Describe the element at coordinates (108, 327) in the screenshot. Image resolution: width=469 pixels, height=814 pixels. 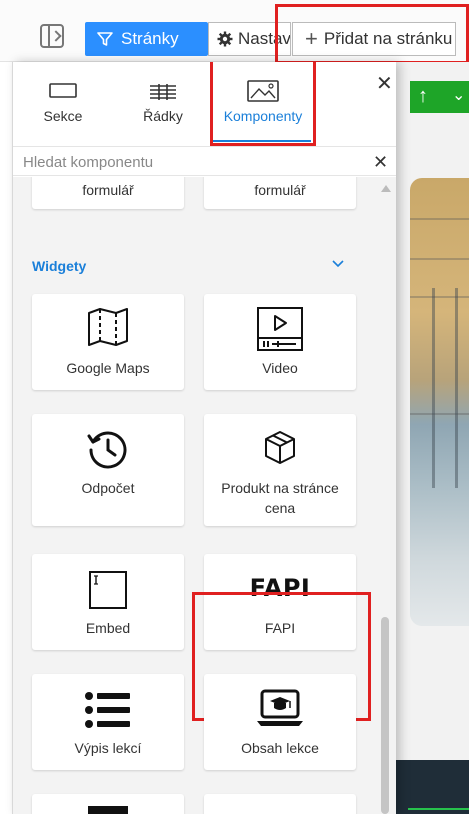
I see `map-icon` at that location.